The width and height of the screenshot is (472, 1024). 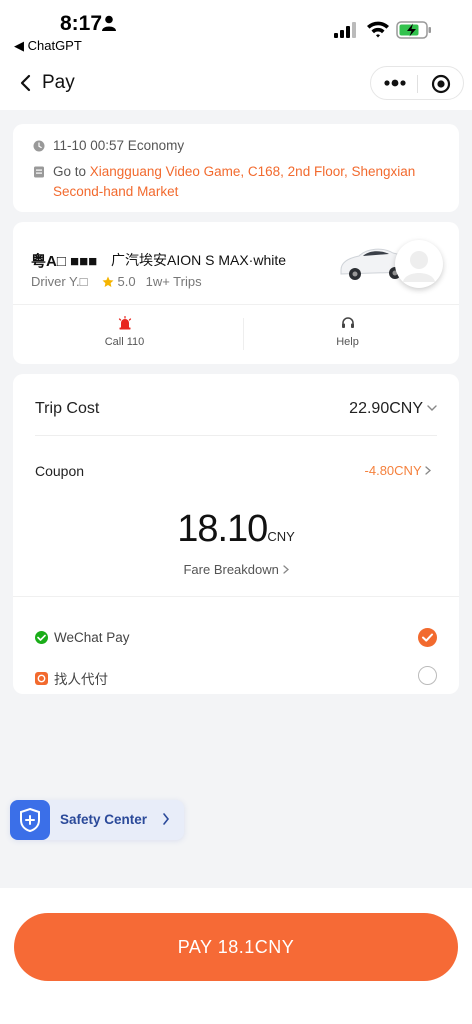 I want to click on chevron-down-icon, so click(x=432, y=408).